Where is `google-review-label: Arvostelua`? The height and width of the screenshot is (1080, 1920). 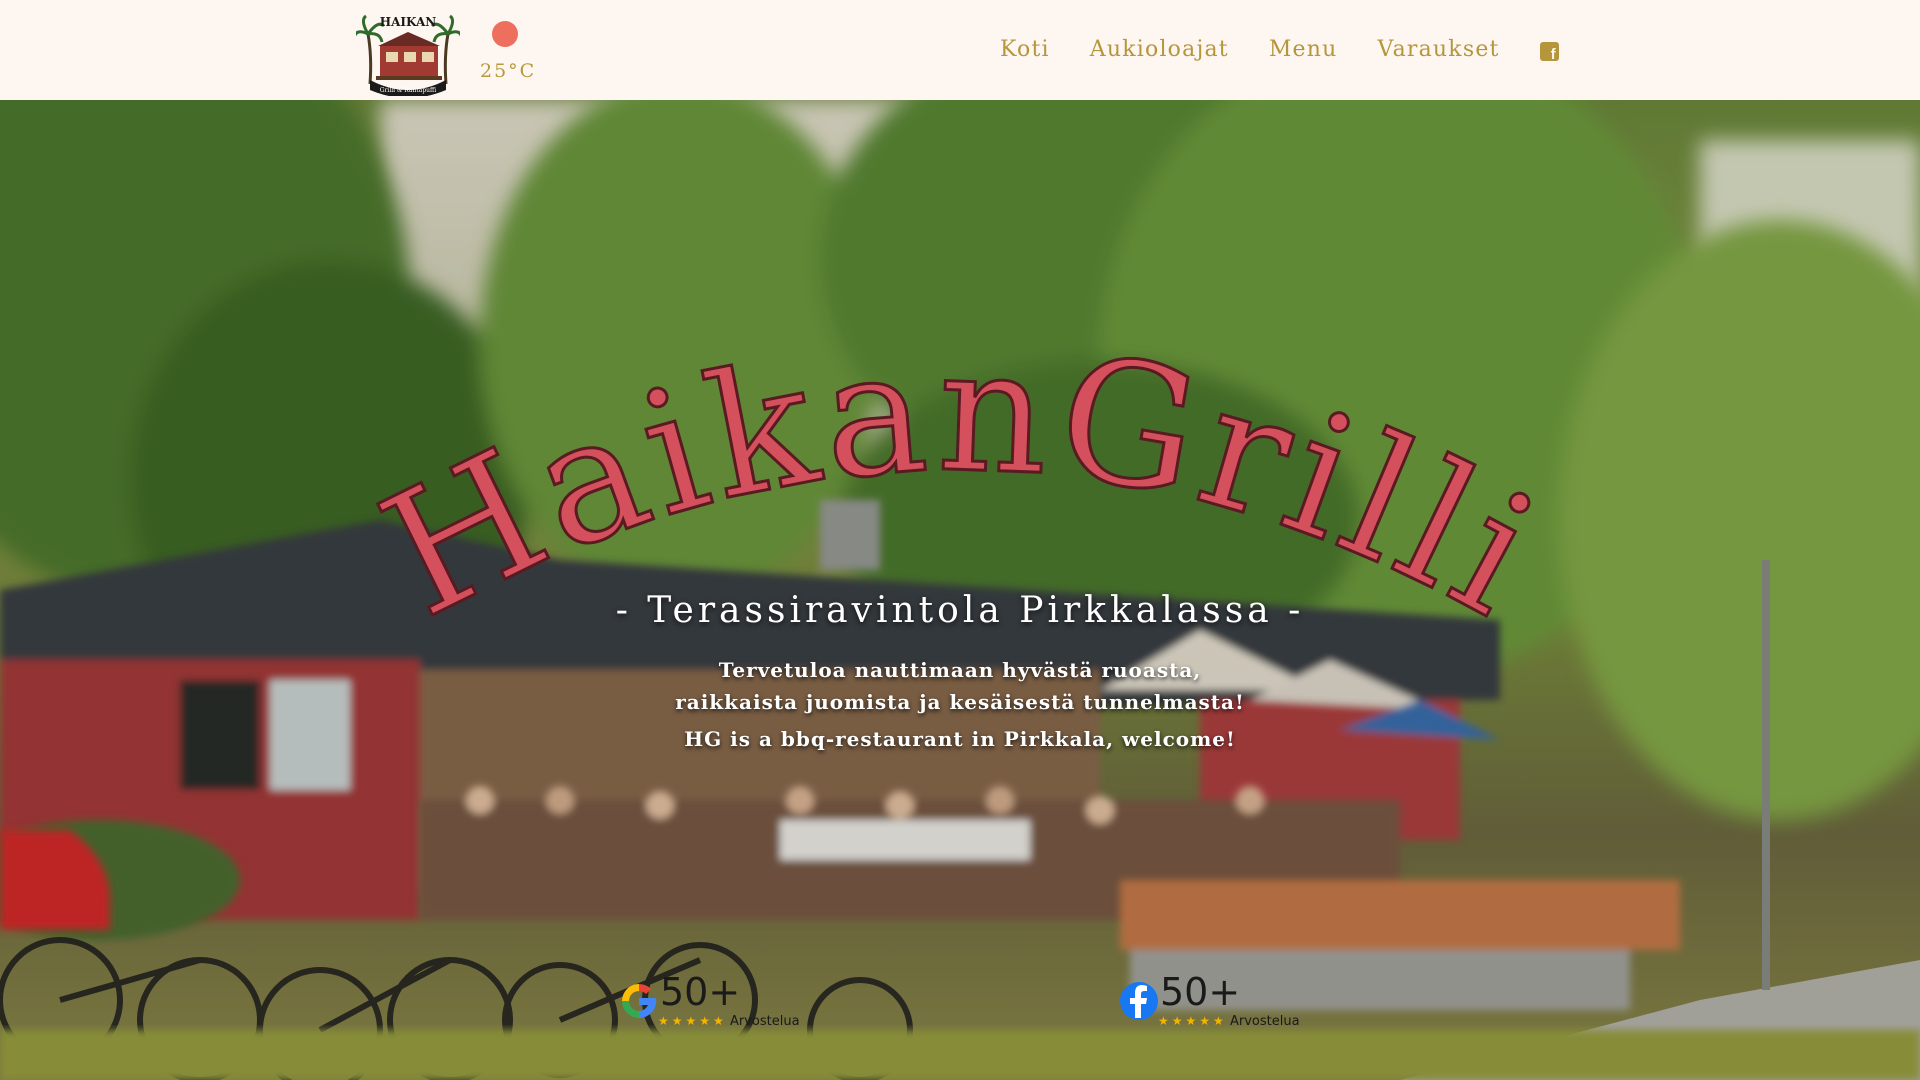
google-review-label: Arvostelua is located at coordinates (765, 1021).